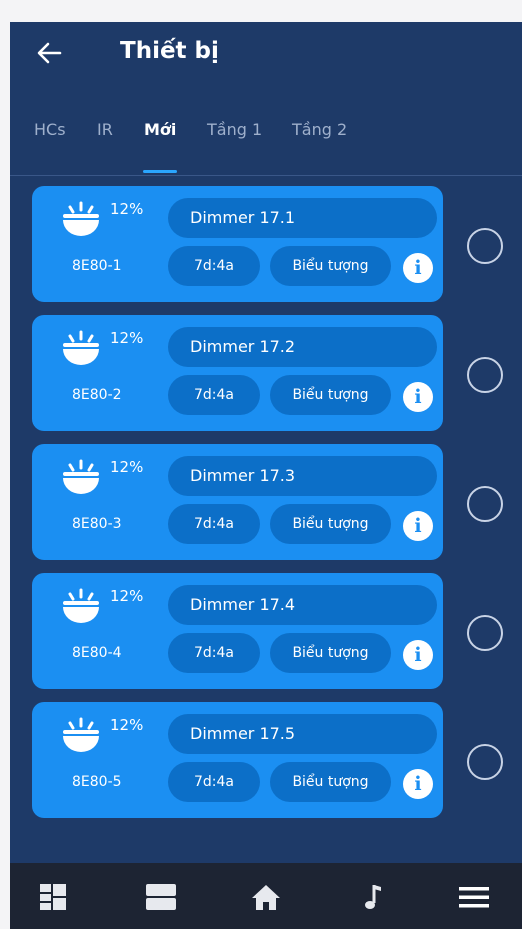  I want to click on device-name-field: Dimmer 17.2, so click(302, 347).